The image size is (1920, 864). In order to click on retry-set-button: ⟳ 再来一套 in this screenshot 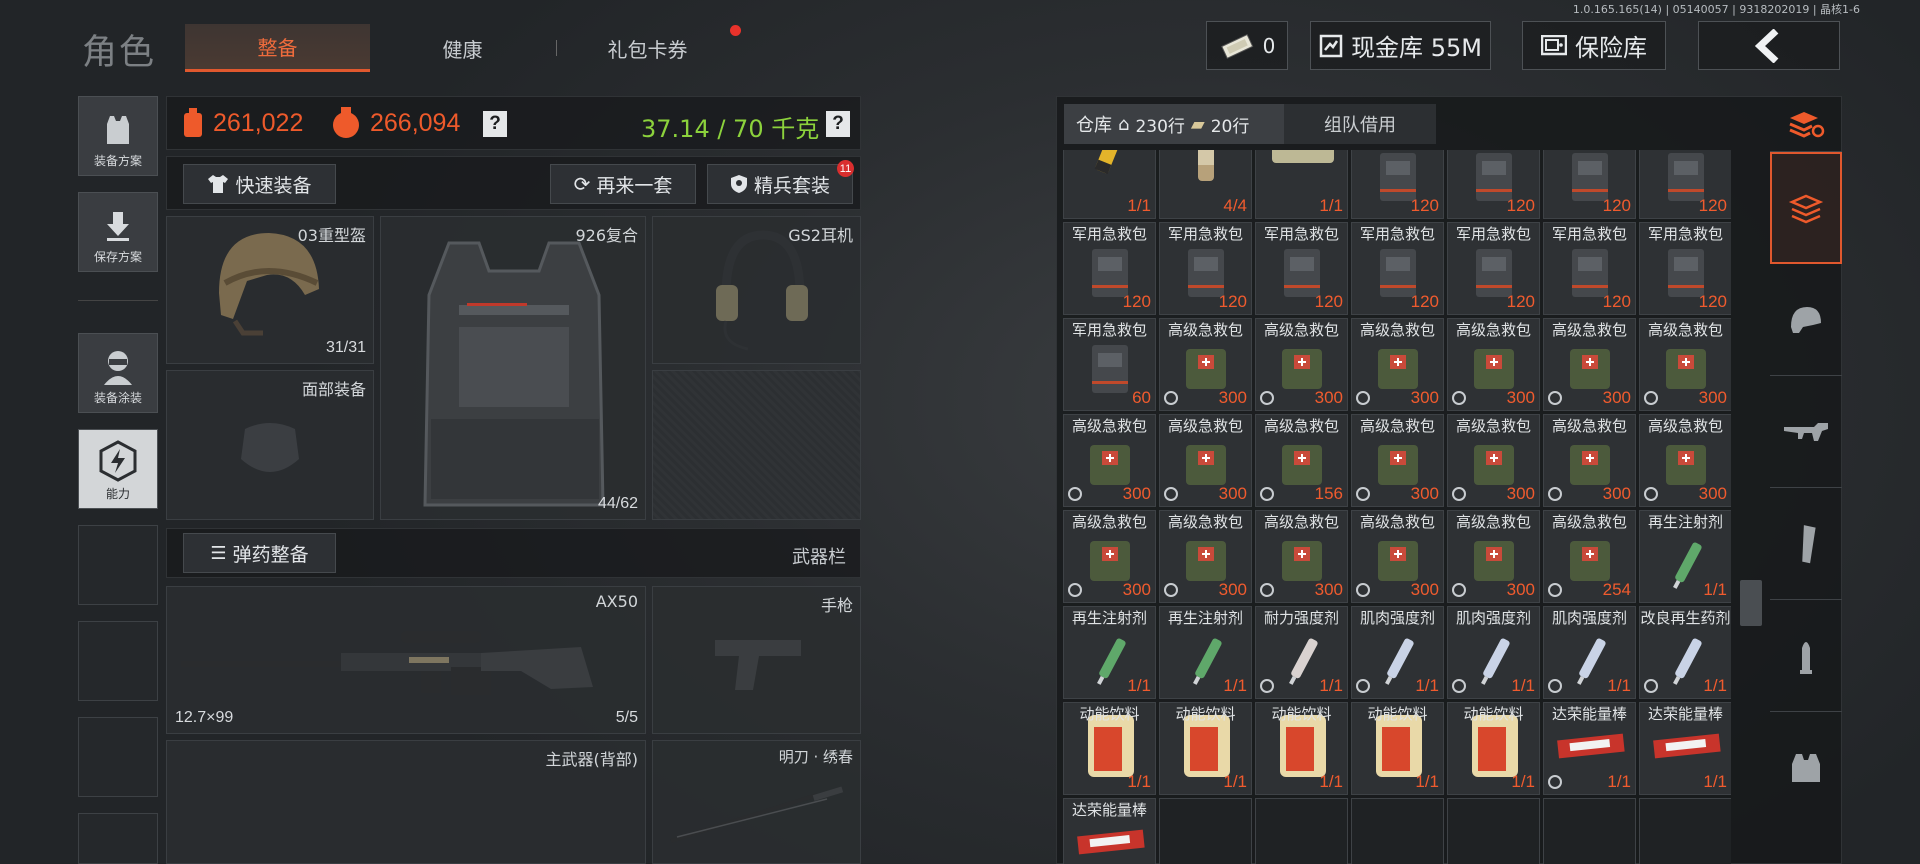, I will do `click(623, 184)`.